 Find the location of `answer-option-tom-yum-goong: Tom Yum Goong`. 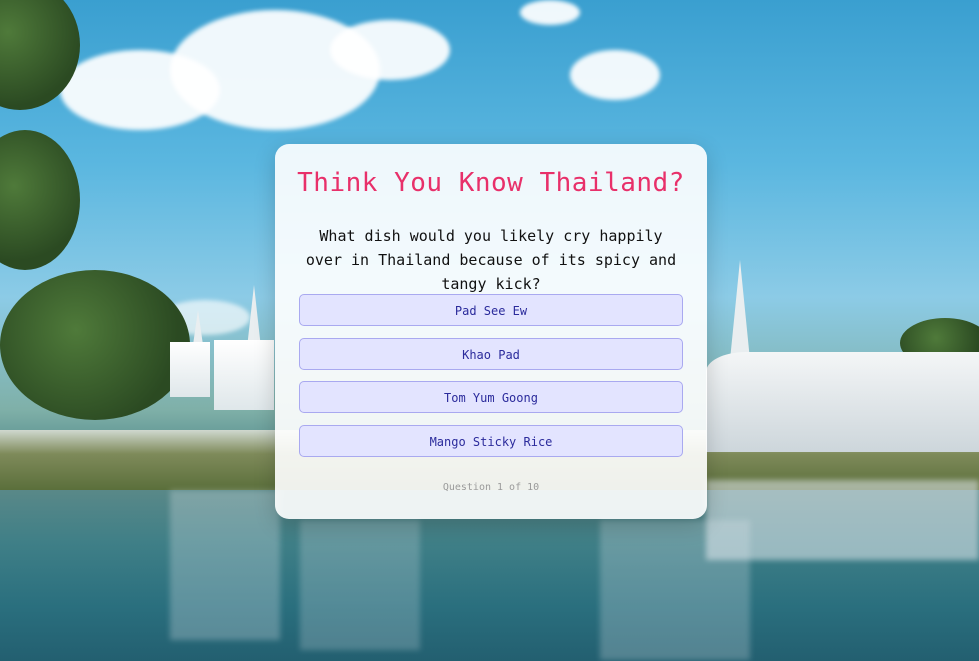

answer-option-tom-yum-goong: Tom Yum Goong is located at coordinates (491, 397).